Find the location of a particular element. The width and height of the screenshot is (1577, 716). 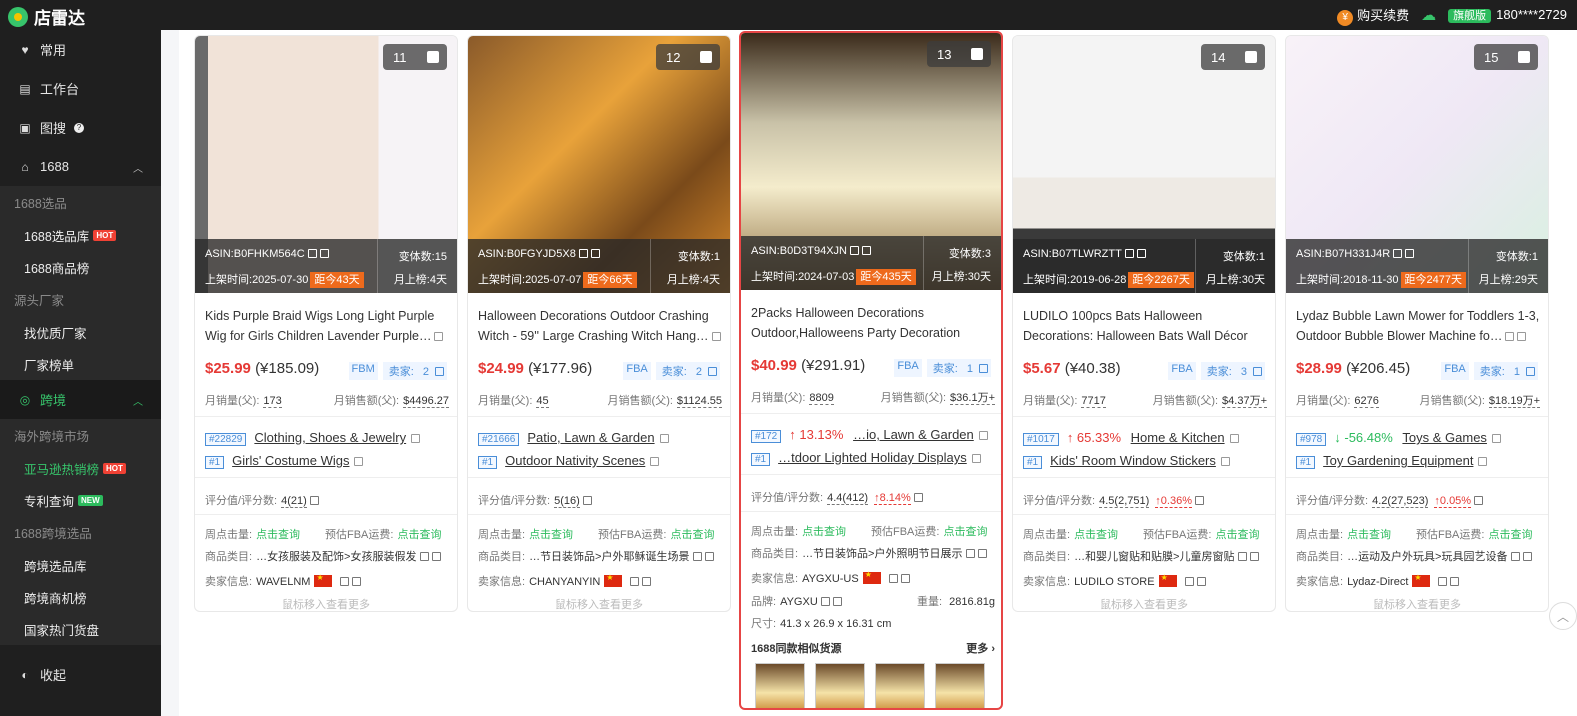

sidebar-group-1688: ⌂ 1688 ︿ is located at coordinates (80, 166).